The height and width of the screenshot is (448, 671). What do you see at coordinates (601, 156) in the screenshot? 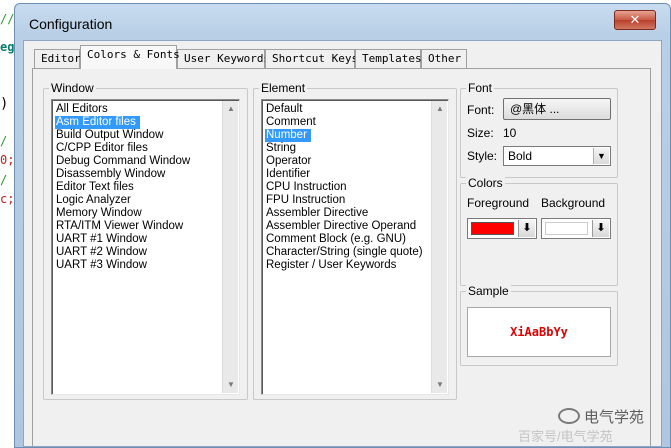
I see `chevron-down-icon: ▼` at bounding box center [601, 156].